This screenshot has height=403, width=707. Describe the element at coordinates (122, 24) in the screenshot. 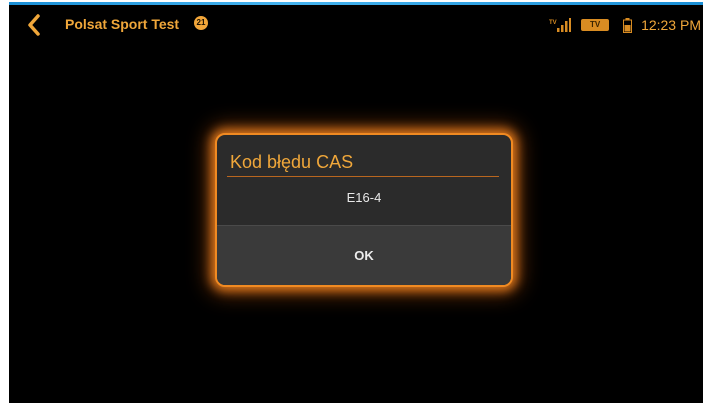

I see `channel-title: Polsat Sport Test` at that location.